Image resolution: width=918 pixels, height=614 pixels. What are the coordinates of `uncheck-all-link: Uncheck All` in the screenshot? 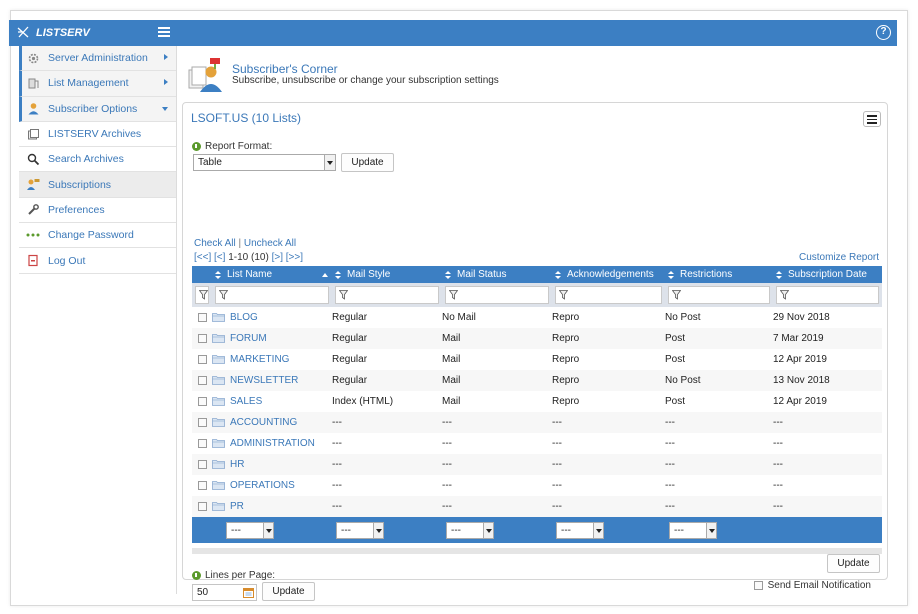 It's located at (270, 243).